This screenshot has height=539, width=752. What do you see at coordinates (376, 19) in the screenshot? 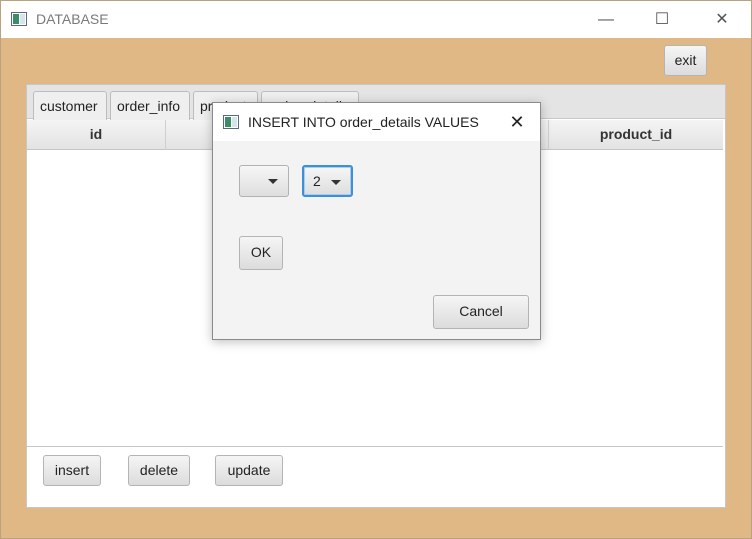
I see `window-title-bar: DATABASE — ☐ ✕` at bounding box center [376, 19].